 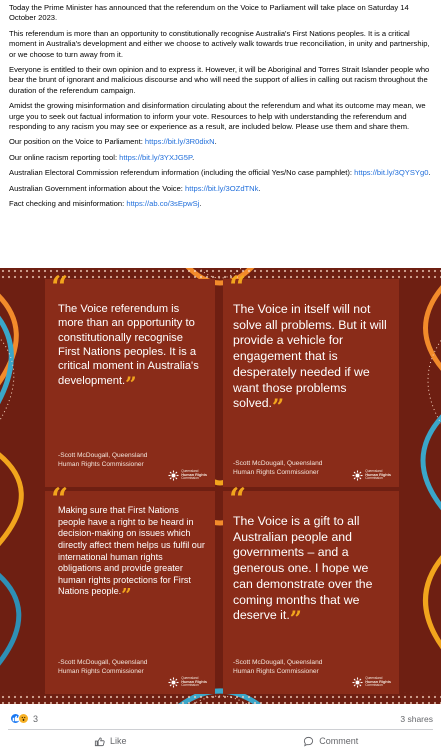 I want to click on comment-button: Comment, so click(x=331, y=741).